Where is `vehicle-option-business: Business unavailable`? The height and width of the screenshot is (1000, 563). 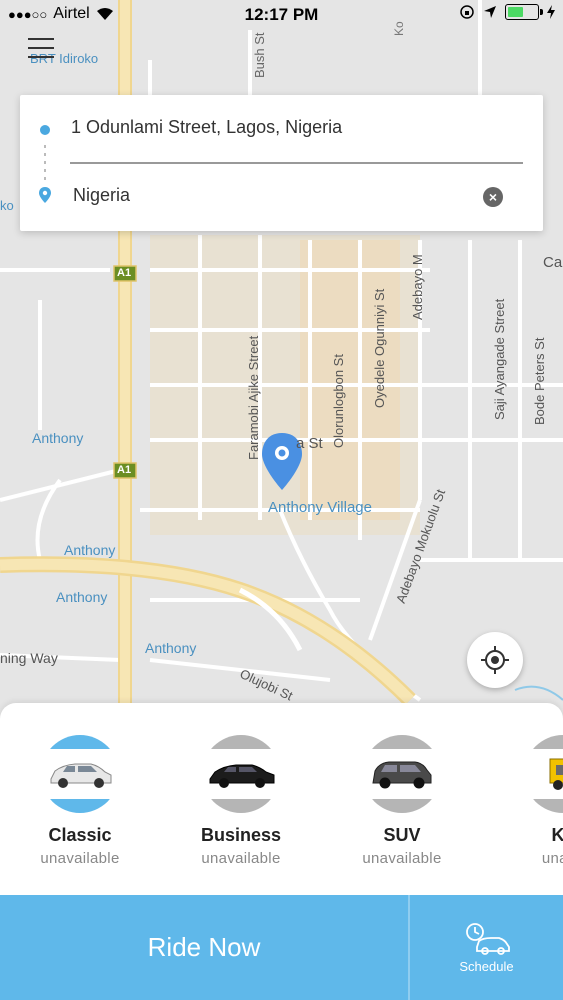 vehicle-option-business: Business unavailable is located at coordinates (241, 801).